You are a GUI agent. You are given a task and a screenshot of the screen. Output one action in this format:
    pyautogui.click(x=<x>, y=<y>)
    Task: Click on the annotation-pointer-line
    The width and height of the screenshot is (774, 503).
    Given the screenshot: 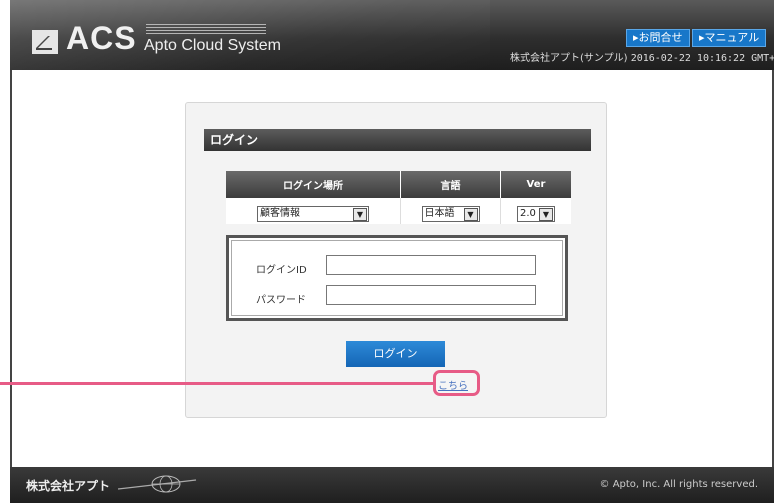 What is the action you would take?
    pyautogui.click(x=217, y=383)
    